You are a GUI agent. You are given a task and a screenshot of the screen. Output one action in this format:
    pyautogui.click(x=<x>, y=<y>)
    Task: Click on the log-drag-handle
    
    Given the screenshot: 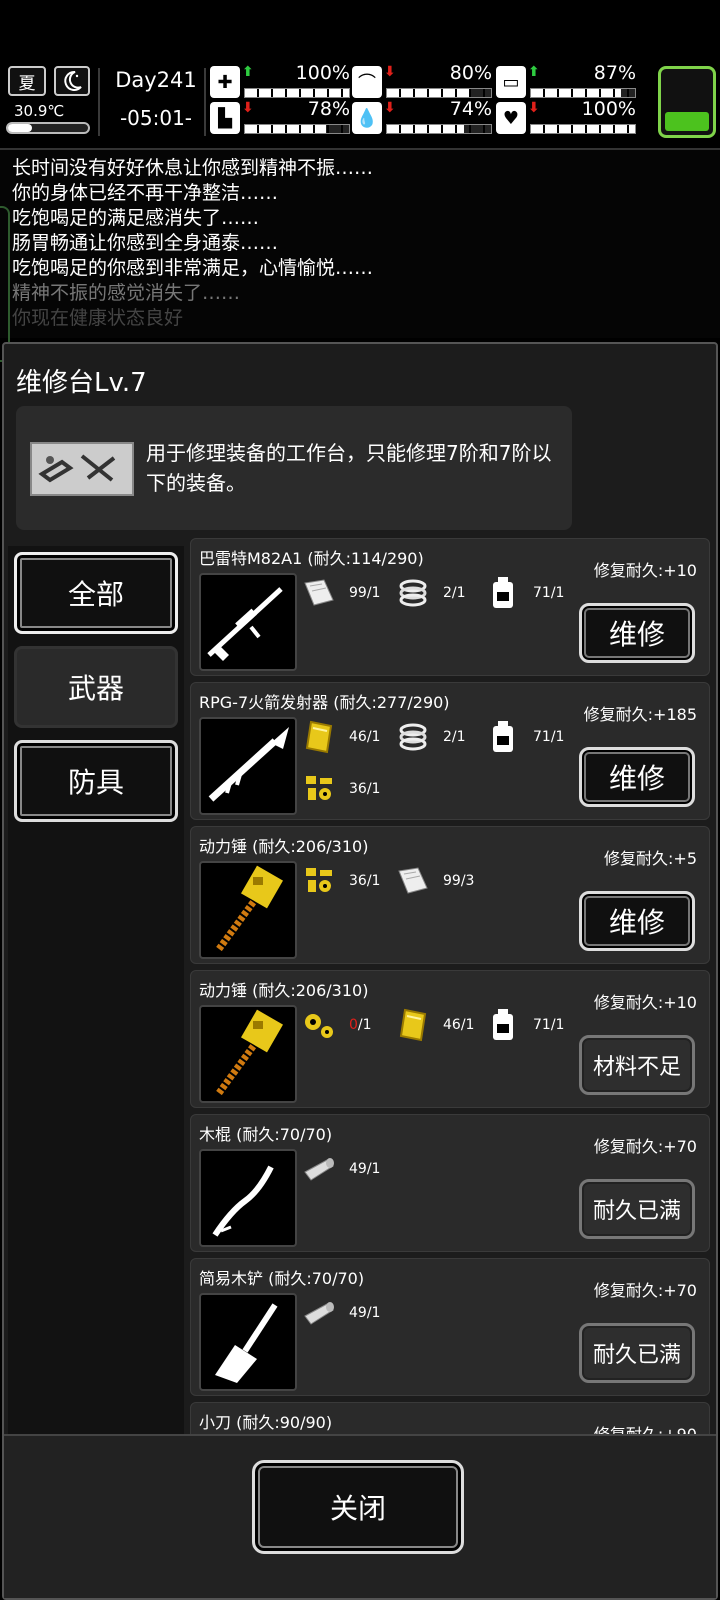 What is the action you would take?
    pyautogui.click(x=5, y=284)
    